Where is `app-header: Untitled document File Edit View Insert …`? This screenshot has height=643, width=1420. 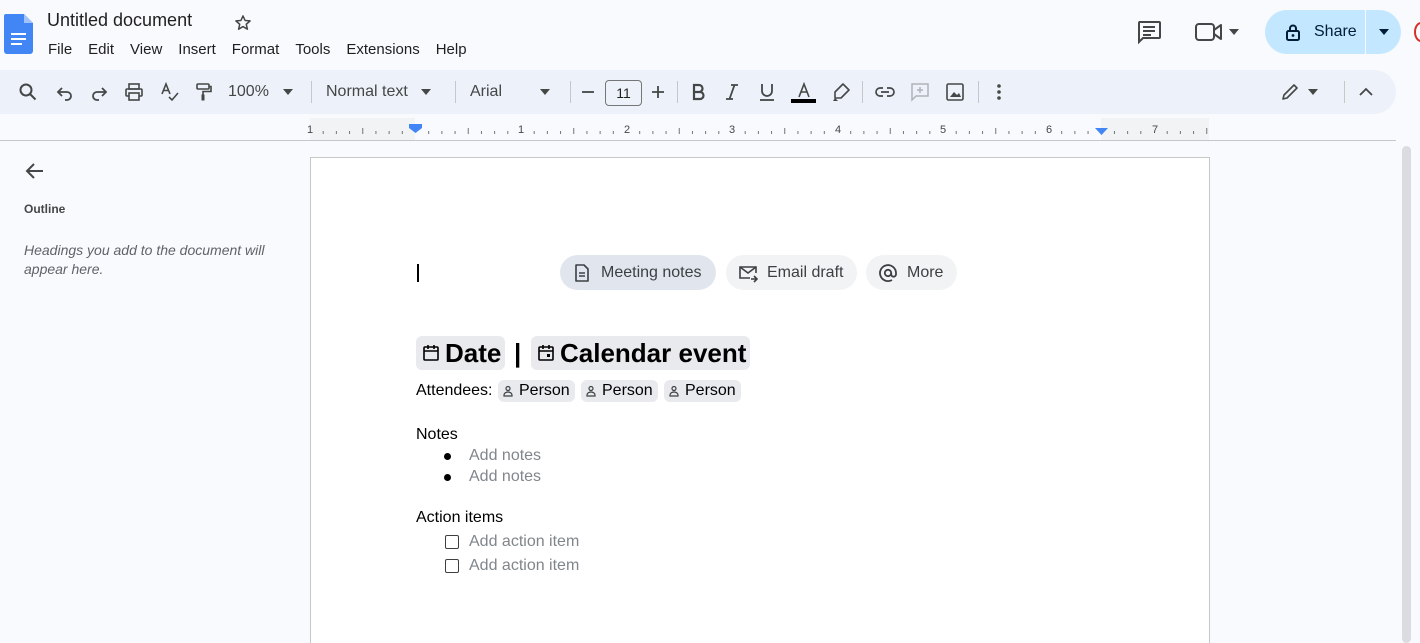 app-header: Untitled document File Edit View Insert … is located at coordinates (710, 34).